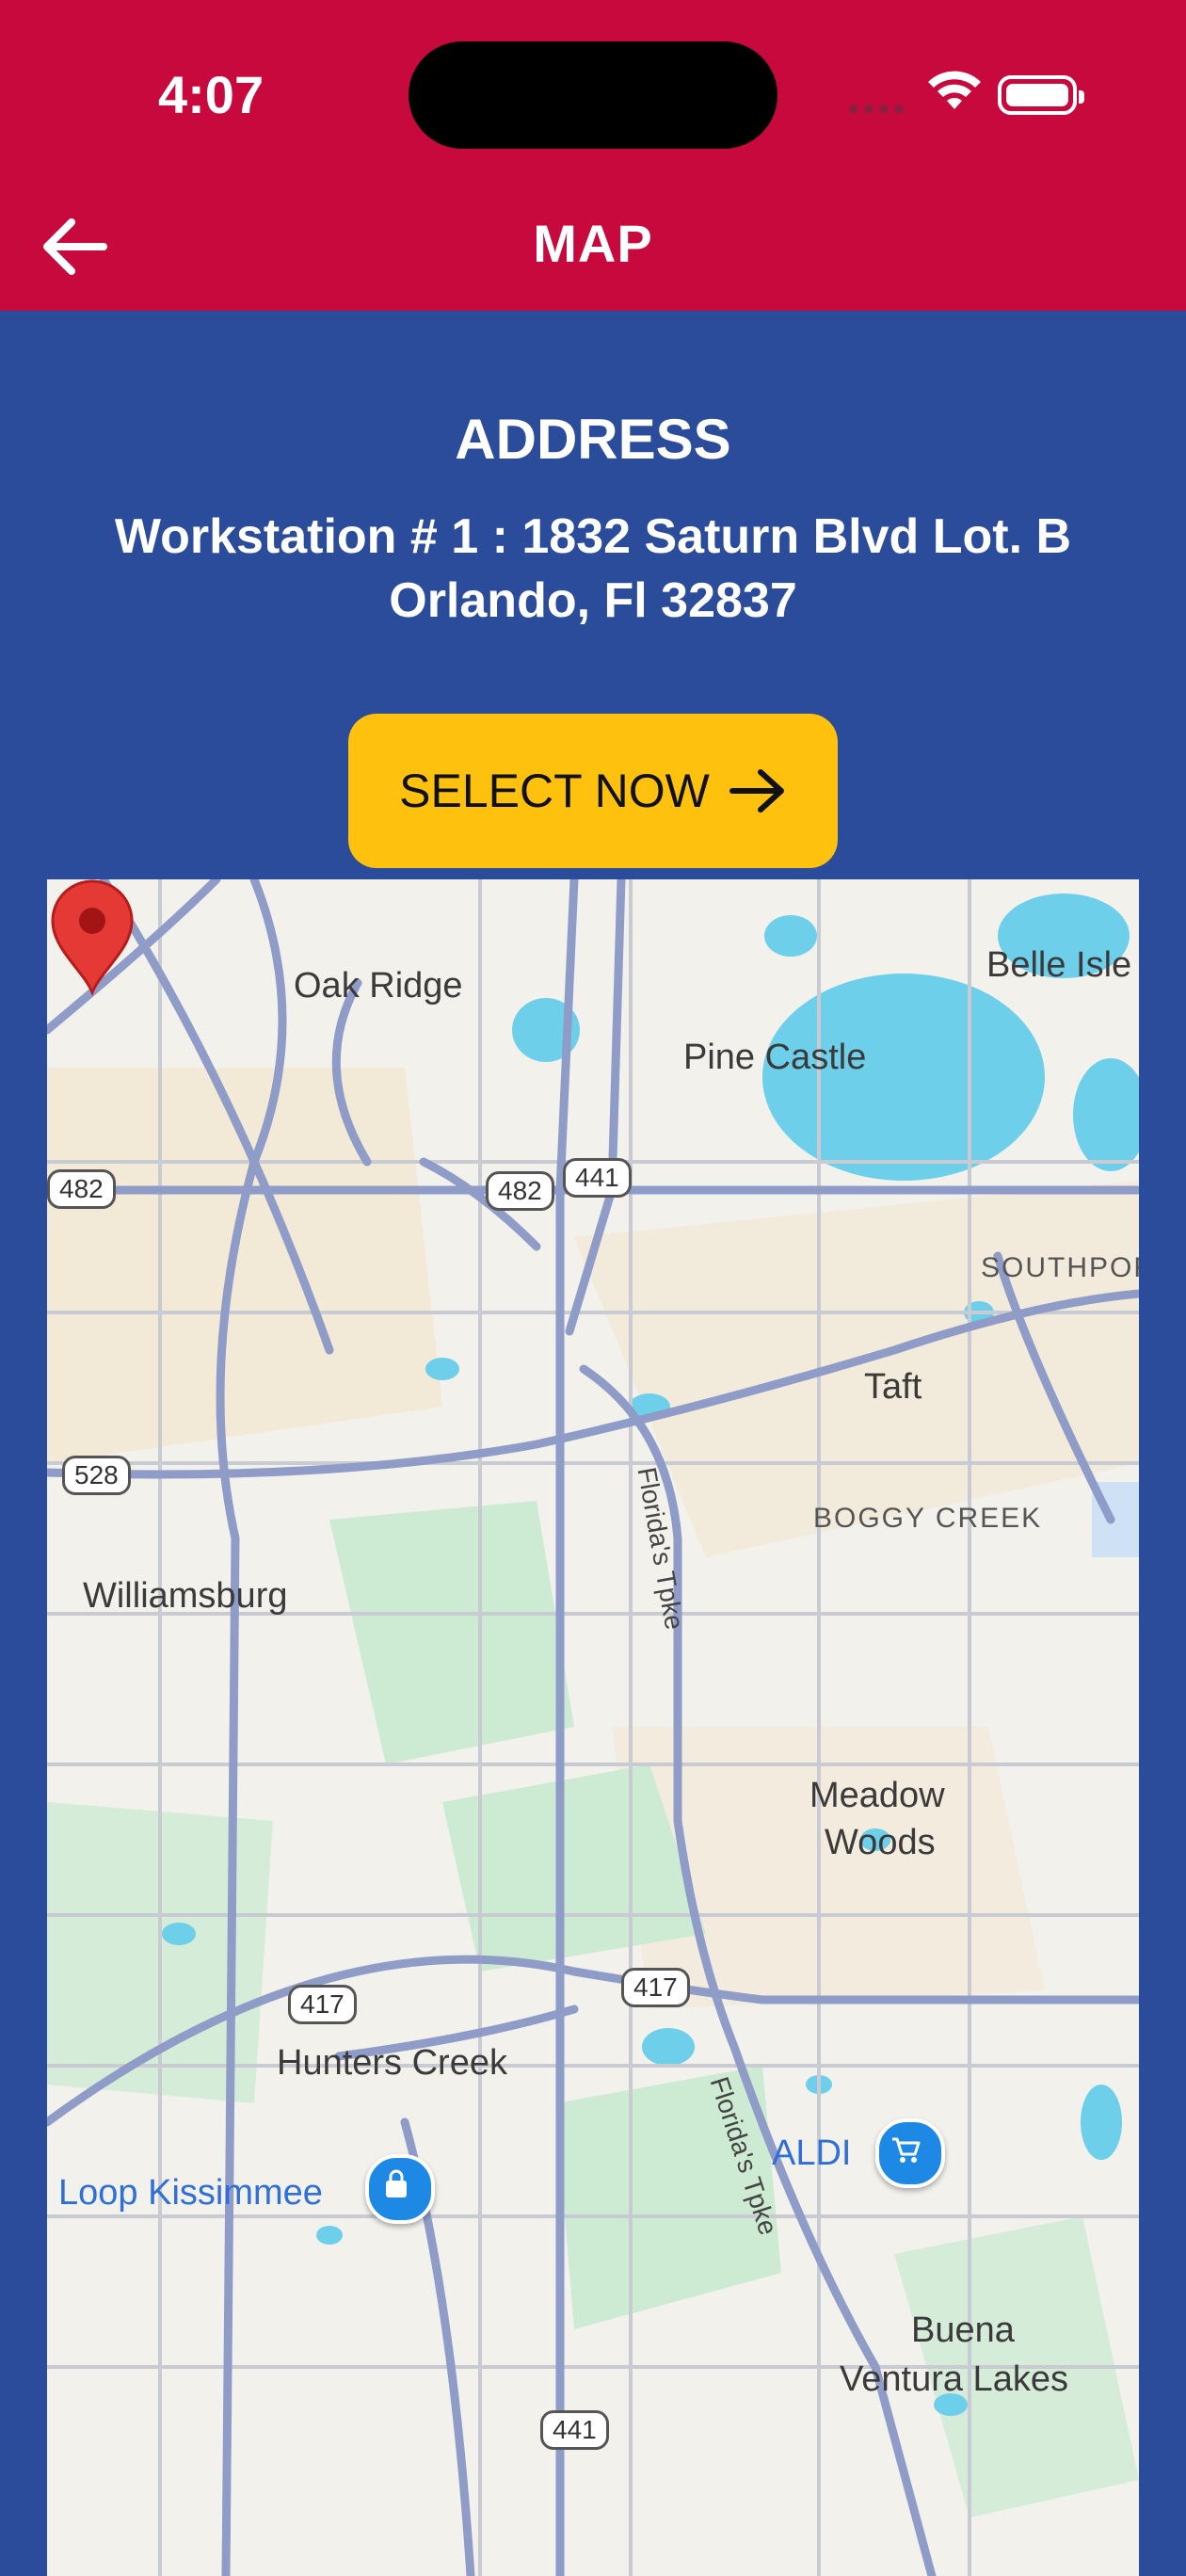  I want to click on place-label-meadow-woods-line1: Meadow, so click(877, 1795).